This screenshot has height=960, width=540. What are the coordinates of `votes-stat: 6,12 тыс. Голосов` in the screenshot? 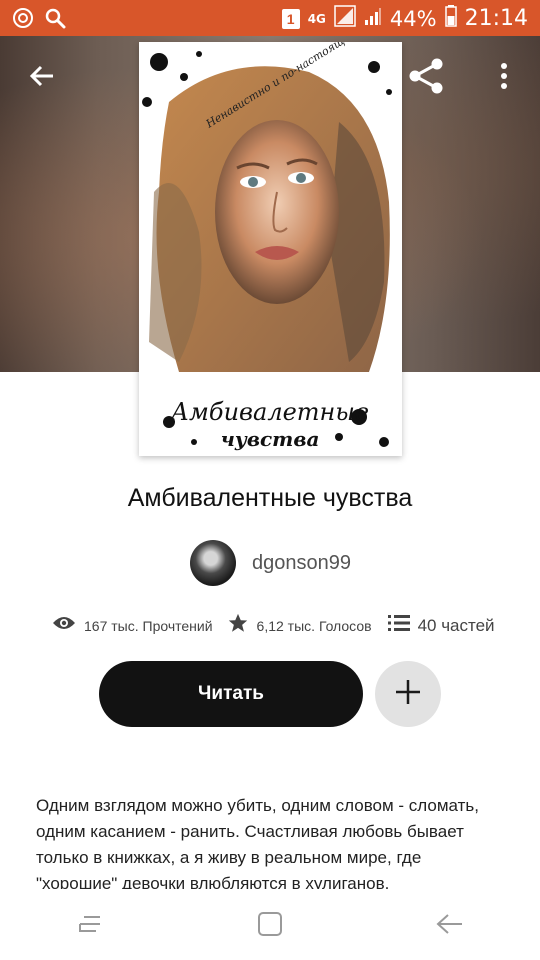 It's located at (299, 625).